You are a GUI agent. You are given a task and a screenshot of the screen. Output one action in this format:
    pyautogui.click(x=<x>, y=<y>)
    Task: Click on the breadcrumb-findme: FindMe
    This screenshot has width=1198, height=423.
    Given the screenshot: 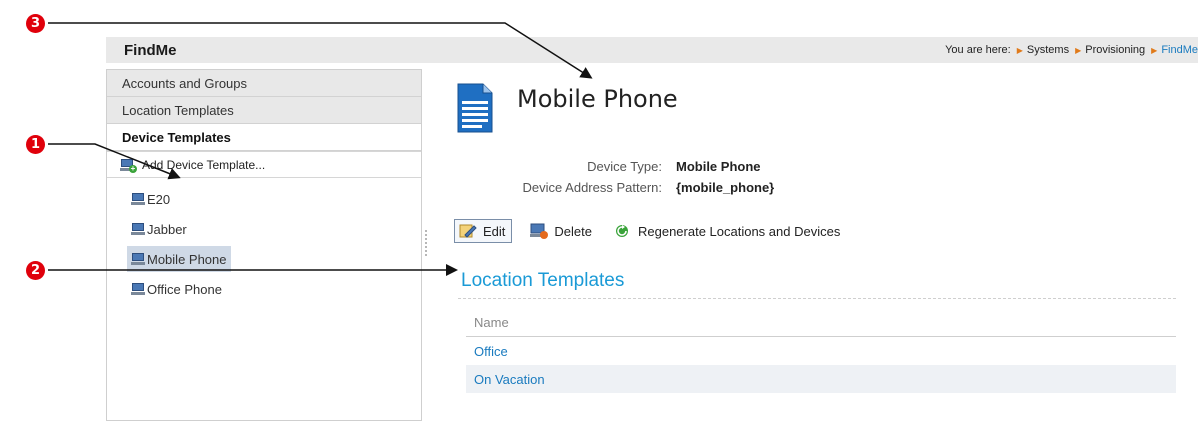 What is the action you would take?
    pyautogui.click(x=1179, y=50)
    